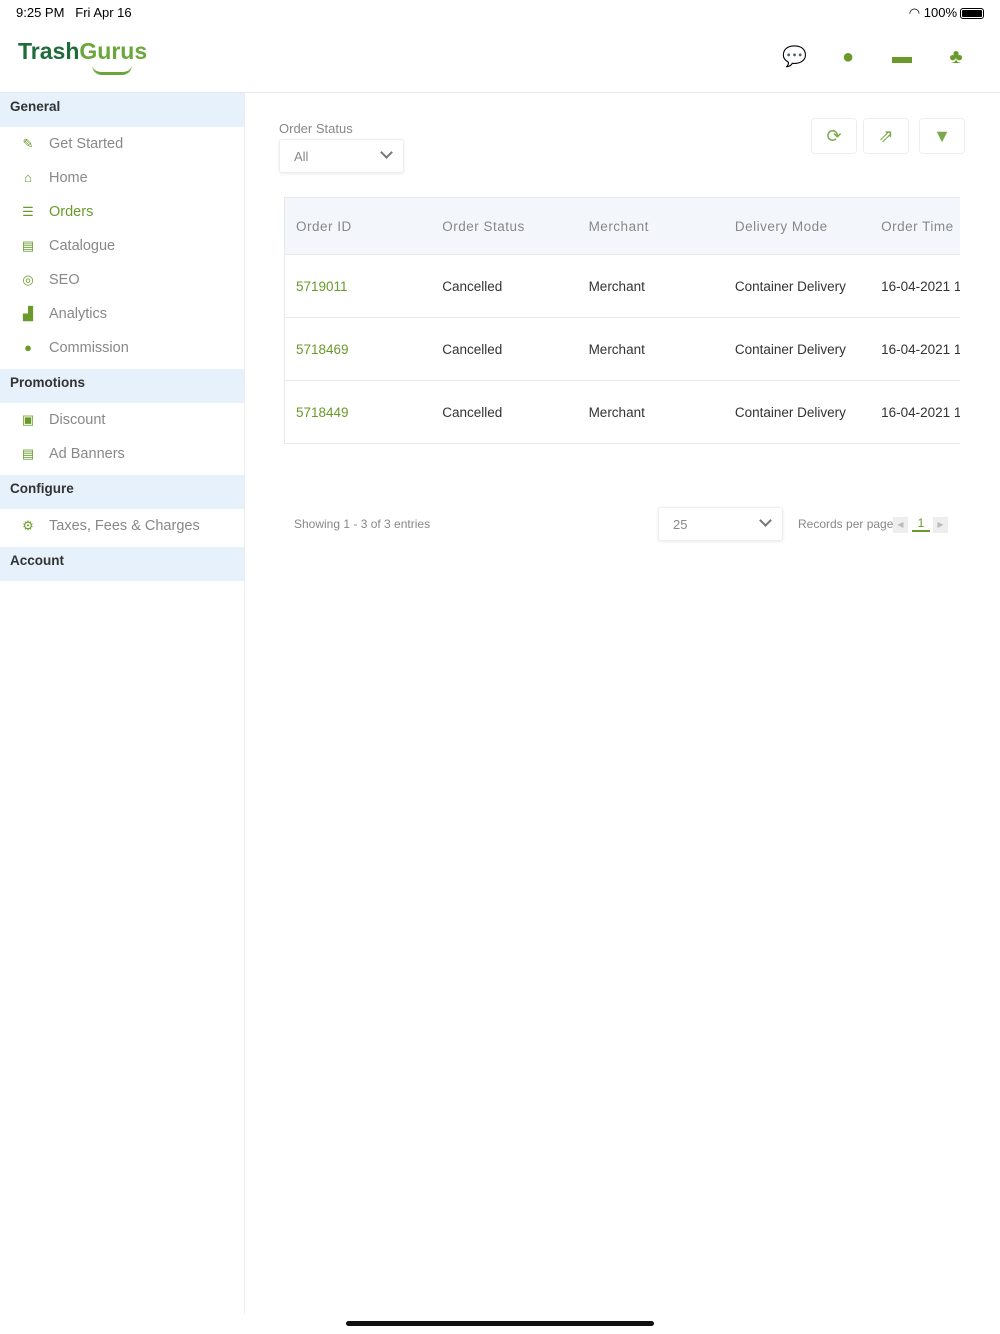 This screenshot has width=1000, height=1334. Describe the element at coordinates (322, 349) in the screenshot. I see `order-id-link: 5718469` at that location.